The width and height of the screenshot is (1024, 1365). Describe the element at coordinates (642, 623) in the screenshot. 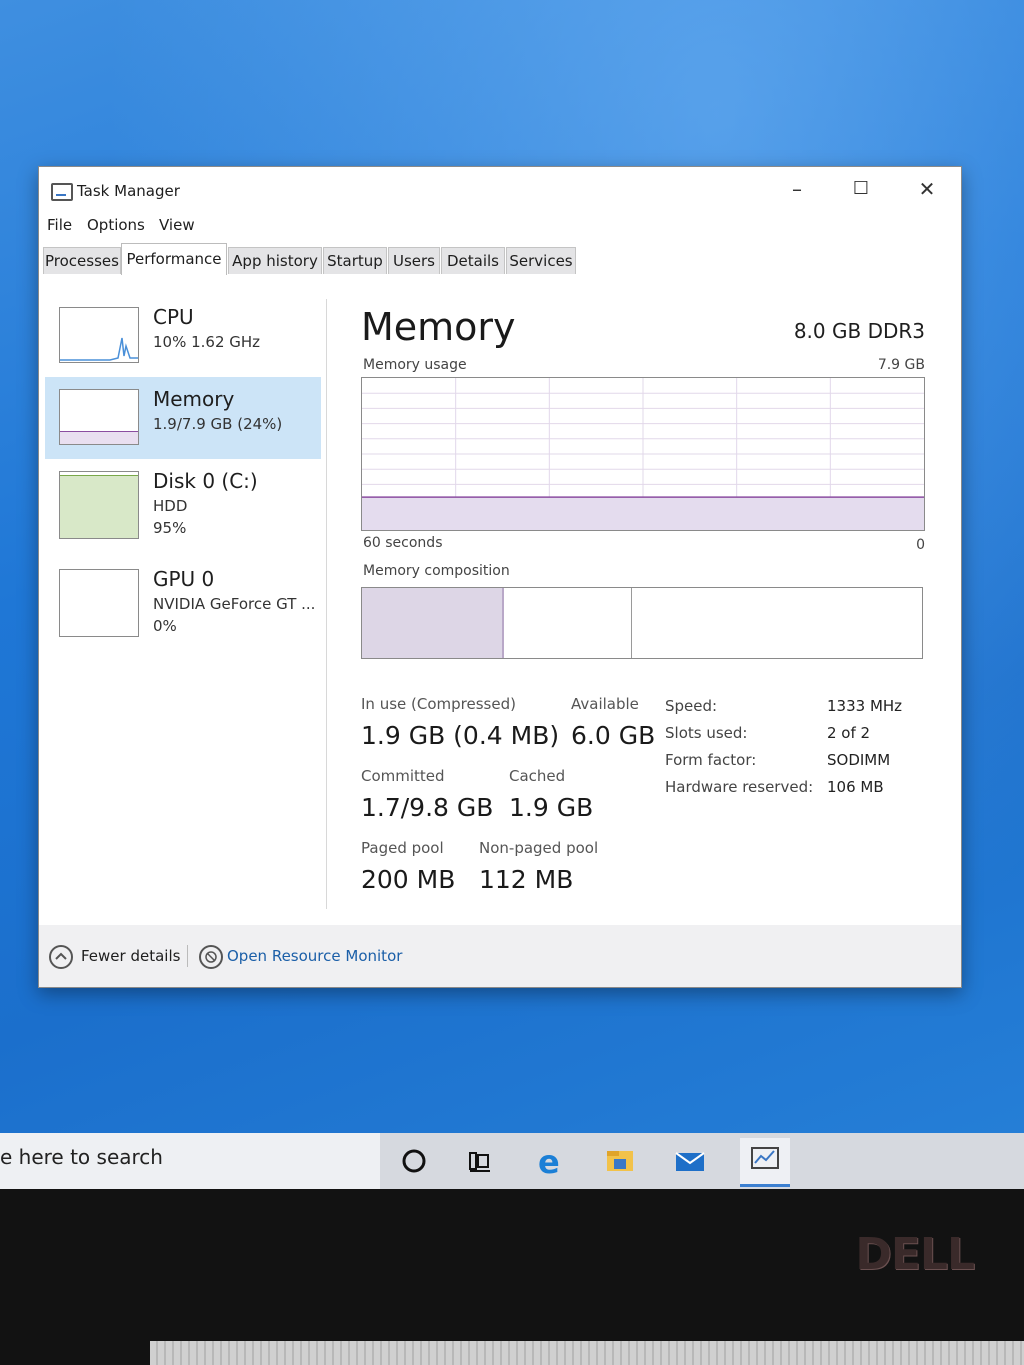

I see `memory-composition-bar` at that location.